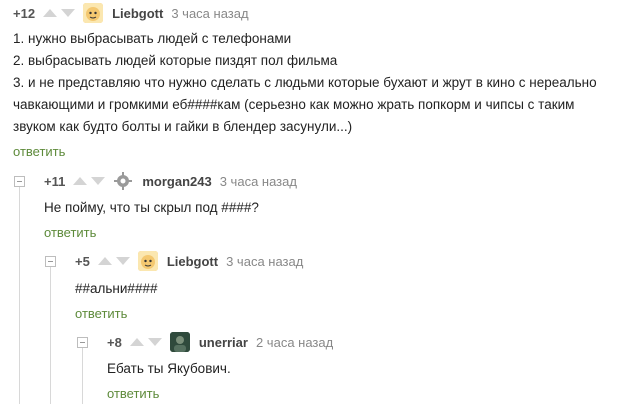  What do you see at coordinates (294, 342) in the screenshot?
I see `timestamp: 2 часа назад` at bounding box center [294, 342].